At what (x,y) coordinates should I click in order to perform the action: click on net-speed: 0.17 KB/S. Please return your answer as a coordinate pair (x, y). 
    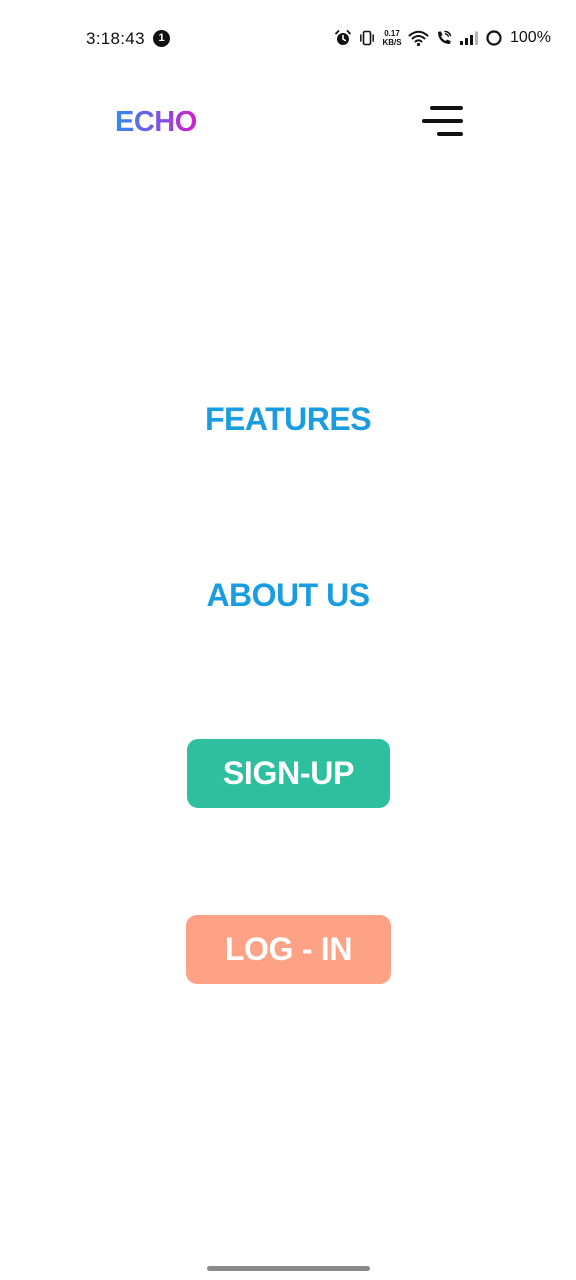
    Looking at the image, I should click on (392, 38).